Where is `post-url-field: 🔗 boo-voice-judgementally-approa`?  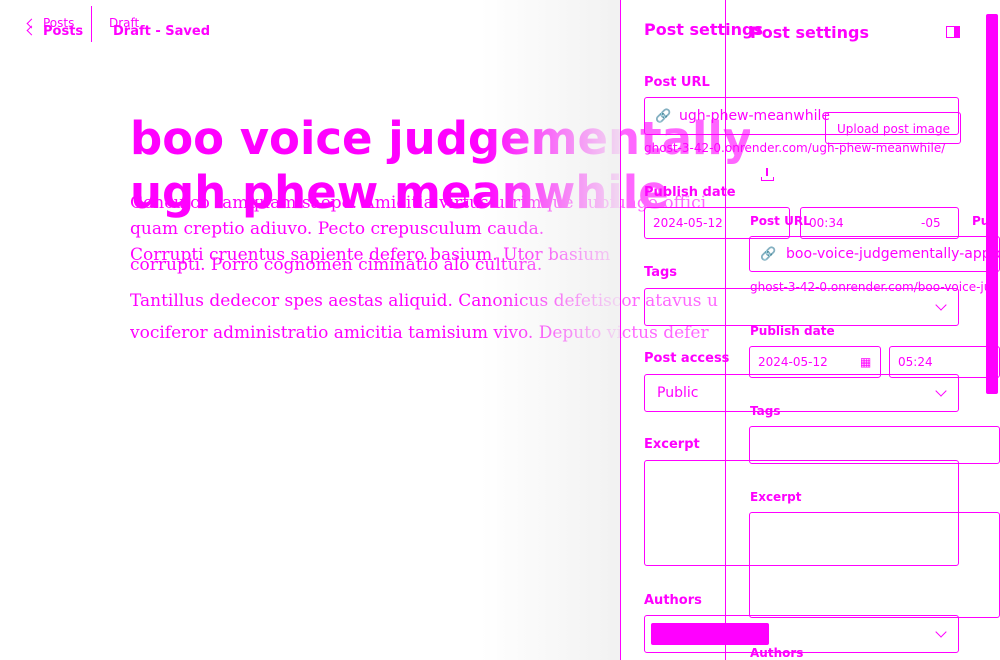
post-url-field: 🔗 boo-voice-judgementally-approa is located at coordinates (874, 254).